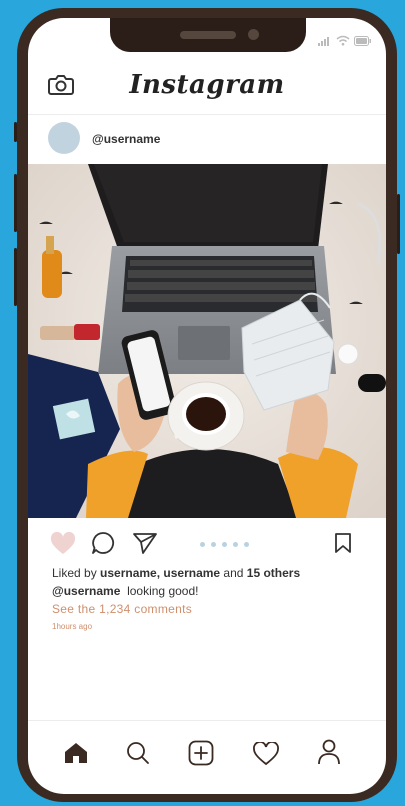 The image size is (405, 806). I want to click on post-header: @username, so click(207, 137).